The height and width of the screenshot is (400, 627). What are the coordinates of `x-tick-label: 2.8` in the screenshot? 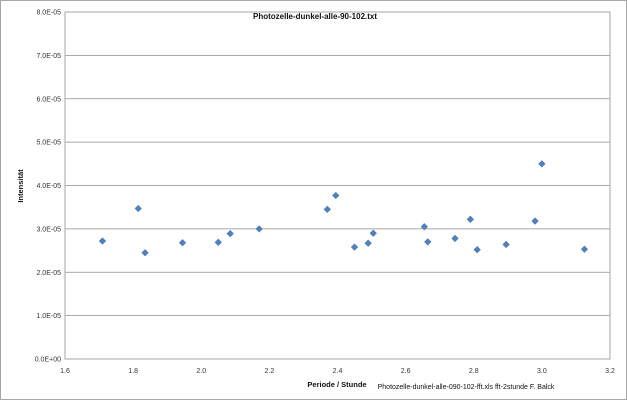 It's located at (474, 371).